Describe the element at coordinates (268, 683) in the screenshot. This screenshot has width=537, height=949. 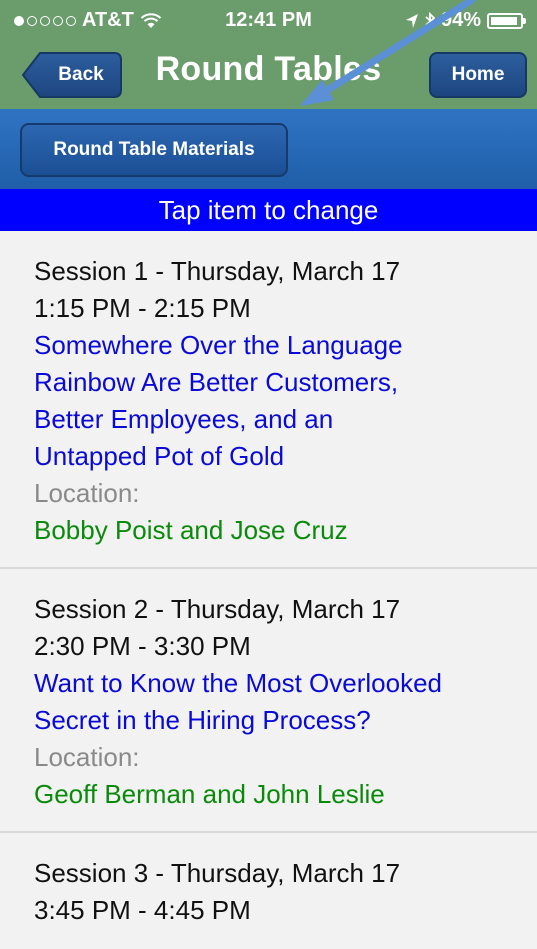
I see `session-title-line: Want to Know the Most Overlooked` at that location.